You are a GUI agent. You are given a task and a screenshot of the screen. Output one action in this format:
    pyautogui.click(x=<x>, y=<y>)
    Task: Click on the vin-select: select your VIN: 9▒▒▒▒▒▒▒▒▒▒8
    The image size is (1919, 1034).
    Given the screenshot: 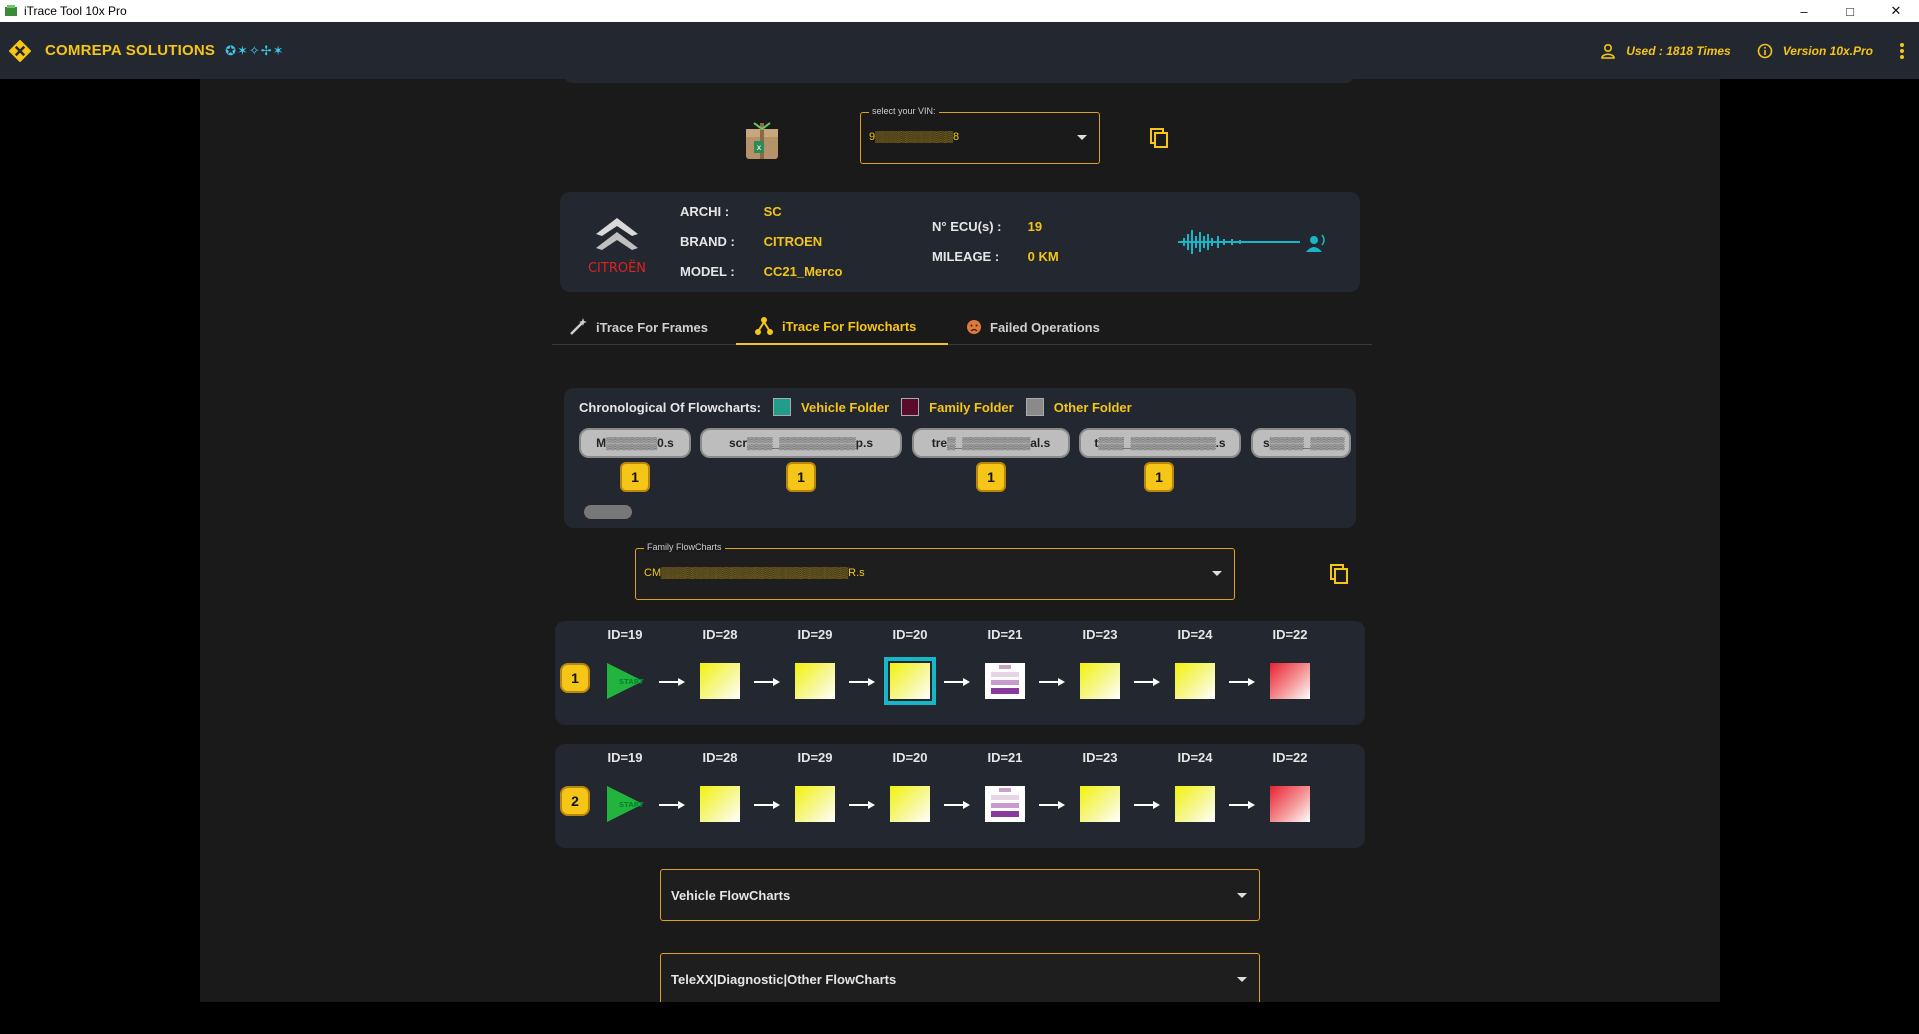 What is the action you would take?
    pyautogui.click(x=980, y=135)
    